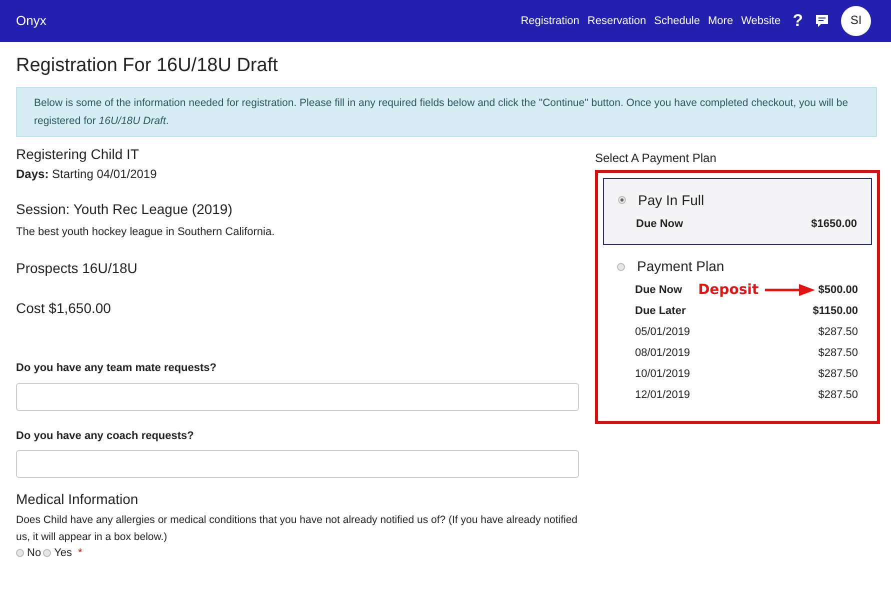  What do you see at coordinates (761, 21) in the screenshot?
I see `nav-link: Website` at bounding box center [761, 21].